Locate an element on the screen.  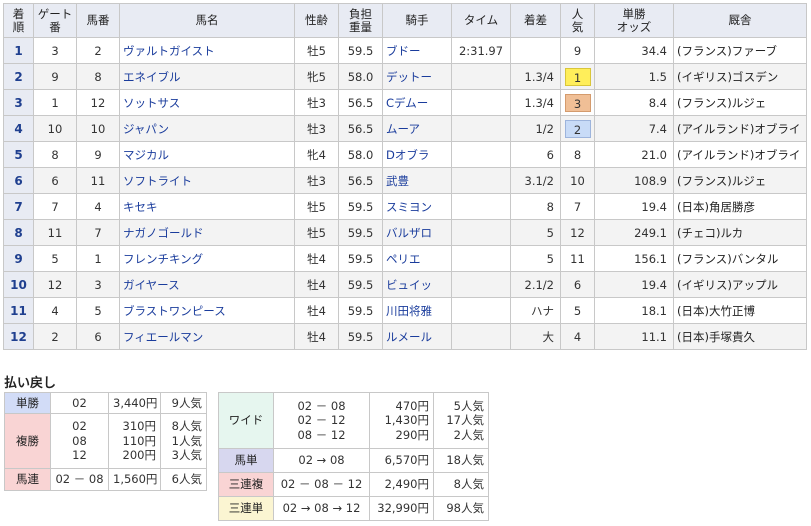
jockey-link: スミヨン is located at coordinates (417, 206).